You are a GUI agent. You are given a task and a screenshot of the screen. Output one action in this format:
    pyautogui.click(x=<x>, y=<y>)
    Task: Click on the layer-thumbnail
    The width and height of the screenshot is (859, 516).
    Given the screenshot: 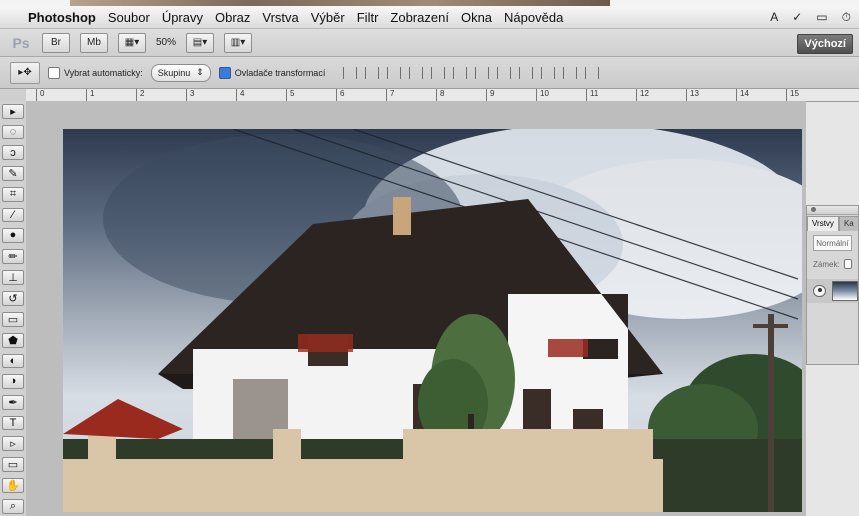 What is the action you would take?
    pyautogui.click(x=845, y=291)
    